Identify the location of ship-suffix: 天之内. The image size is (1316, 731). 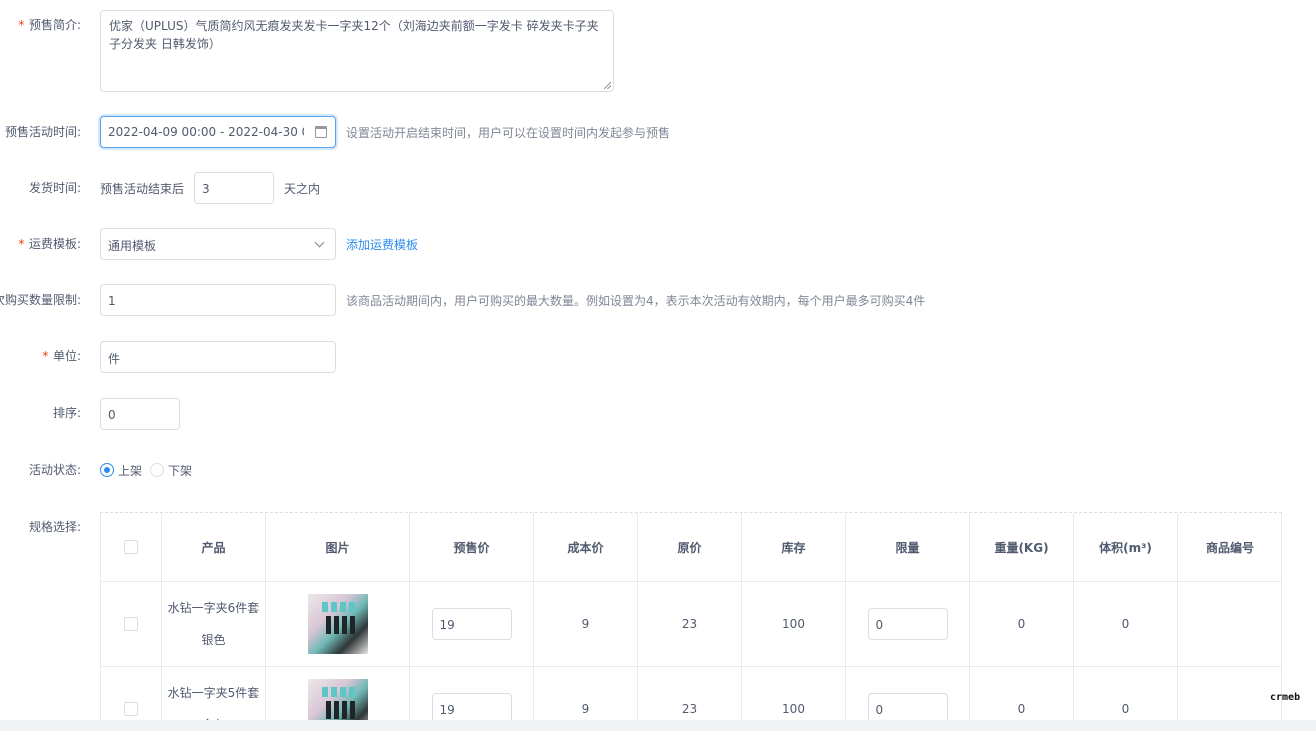
(302, 189).